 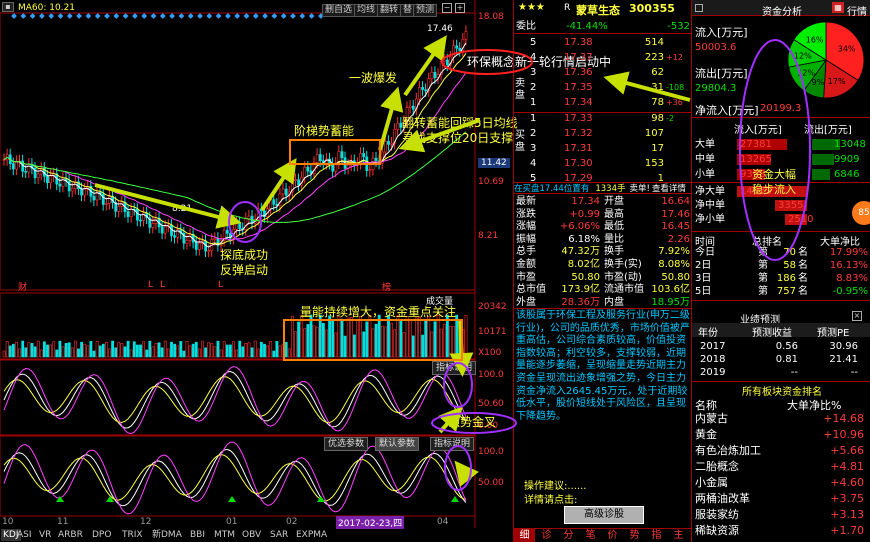 I want to click on tab-obv: OBV, so click(x=251, y=535).